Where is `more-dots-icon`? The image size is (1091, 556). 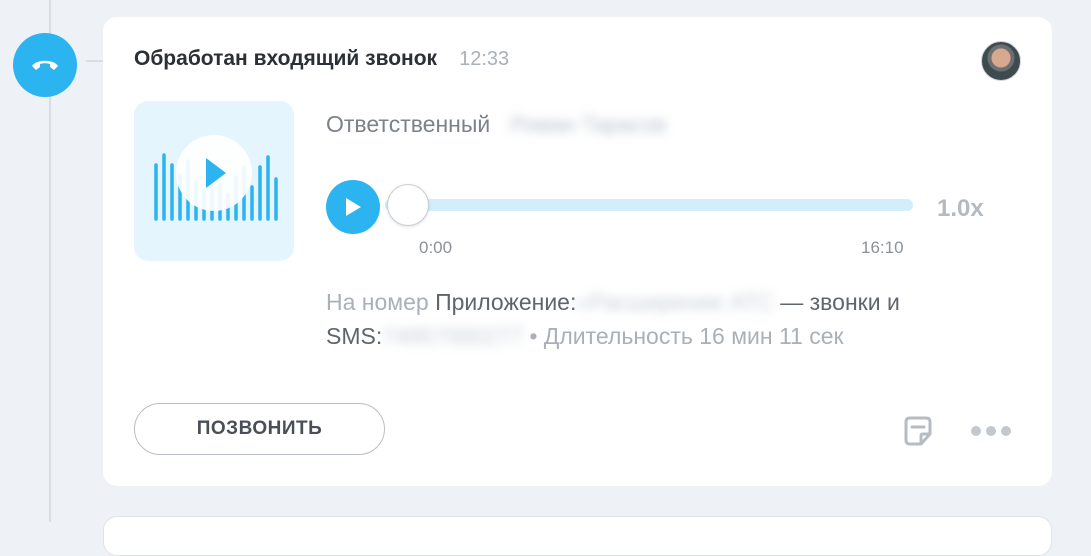 more-dots-icon is located at coordinates (991, 431).